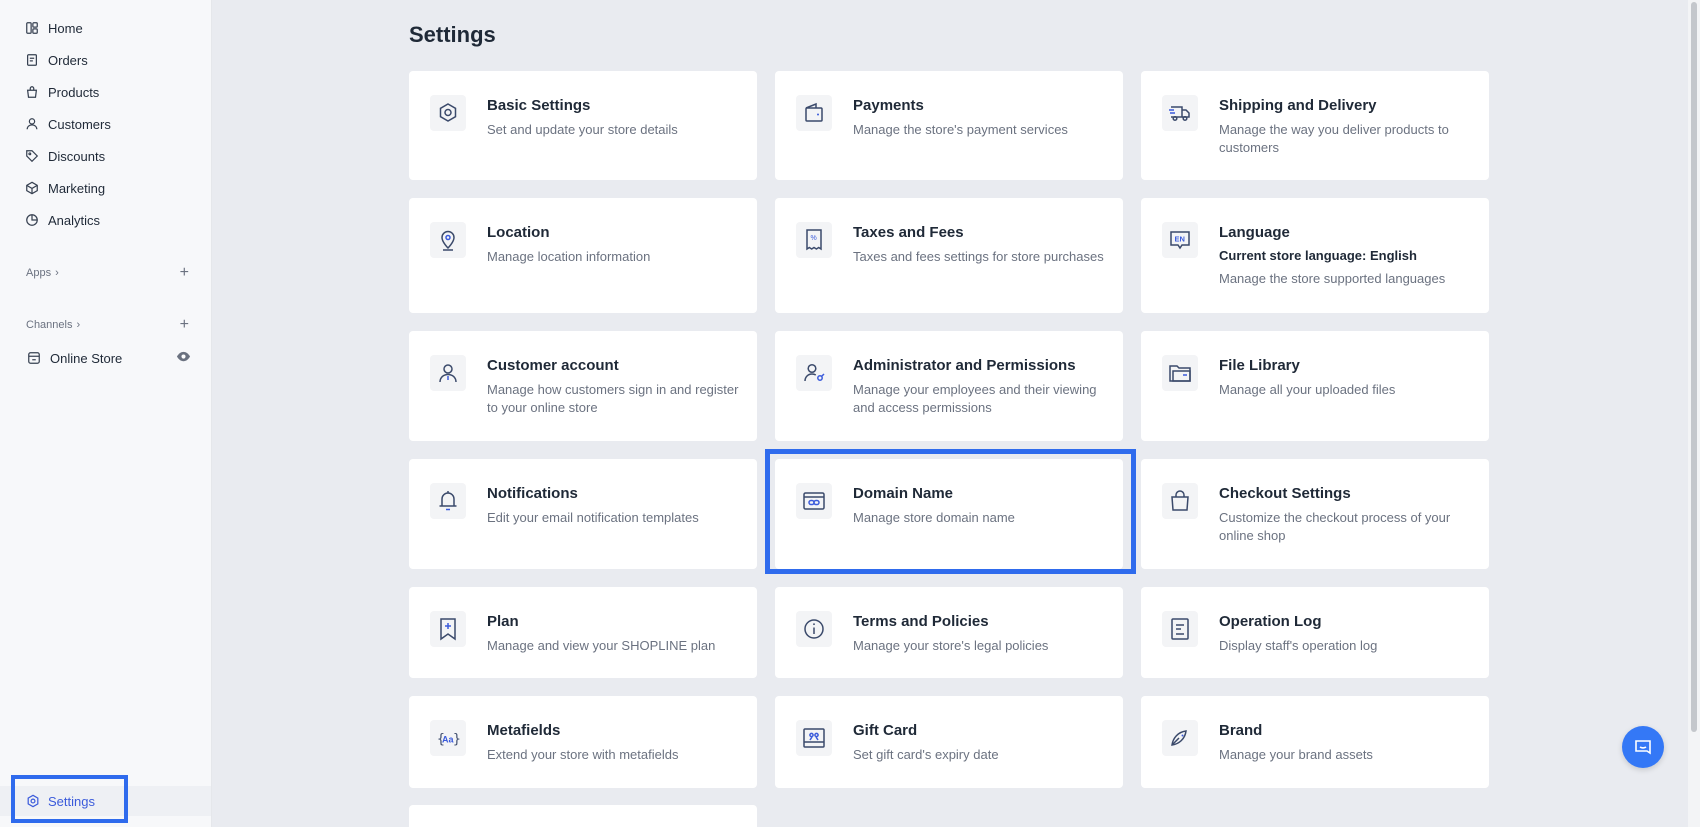 Image resolution: width=1700 pixels, height=827 pixels. I want to click on card-title: Gift Card, so click(885, 730).